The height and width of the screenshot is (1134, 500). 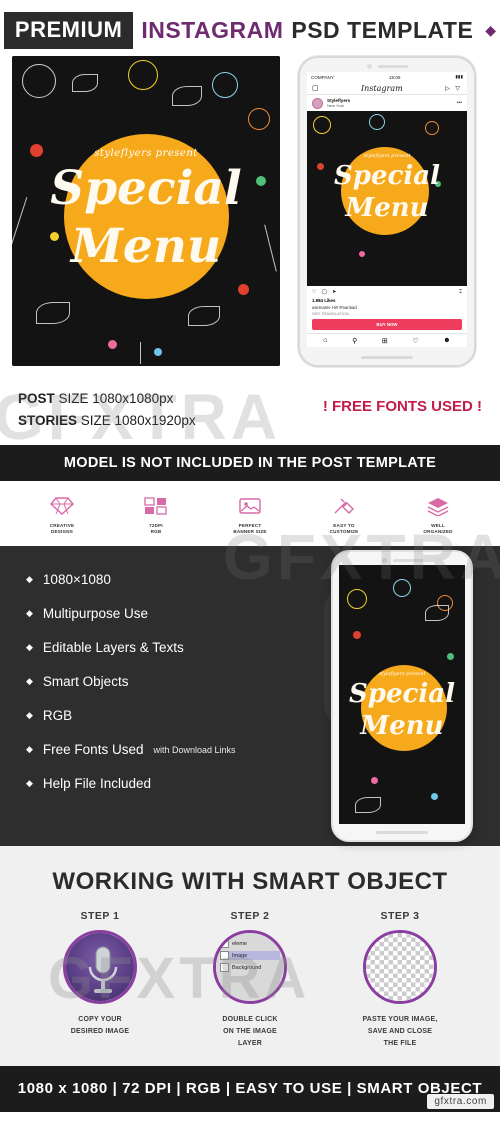 I want to click on layer-thumb, so click(x=224, y=968).